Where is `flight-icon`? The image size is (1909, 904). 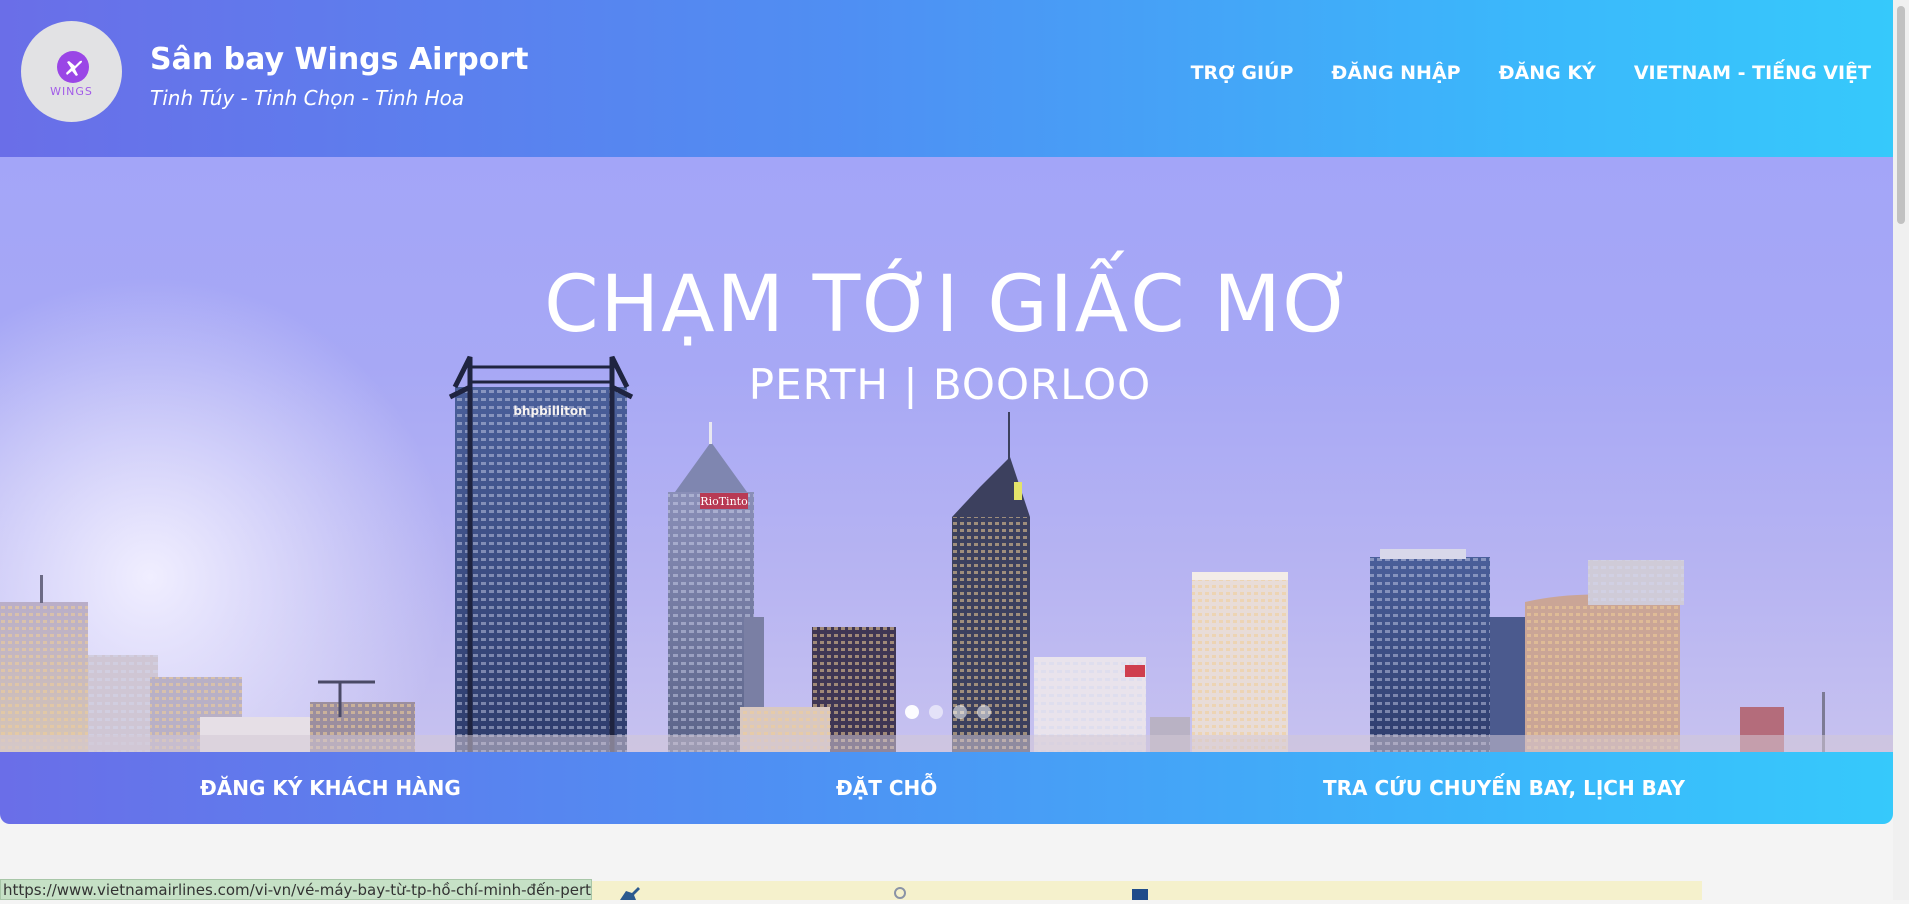 flight-icon is located at coordinates (630, 893).